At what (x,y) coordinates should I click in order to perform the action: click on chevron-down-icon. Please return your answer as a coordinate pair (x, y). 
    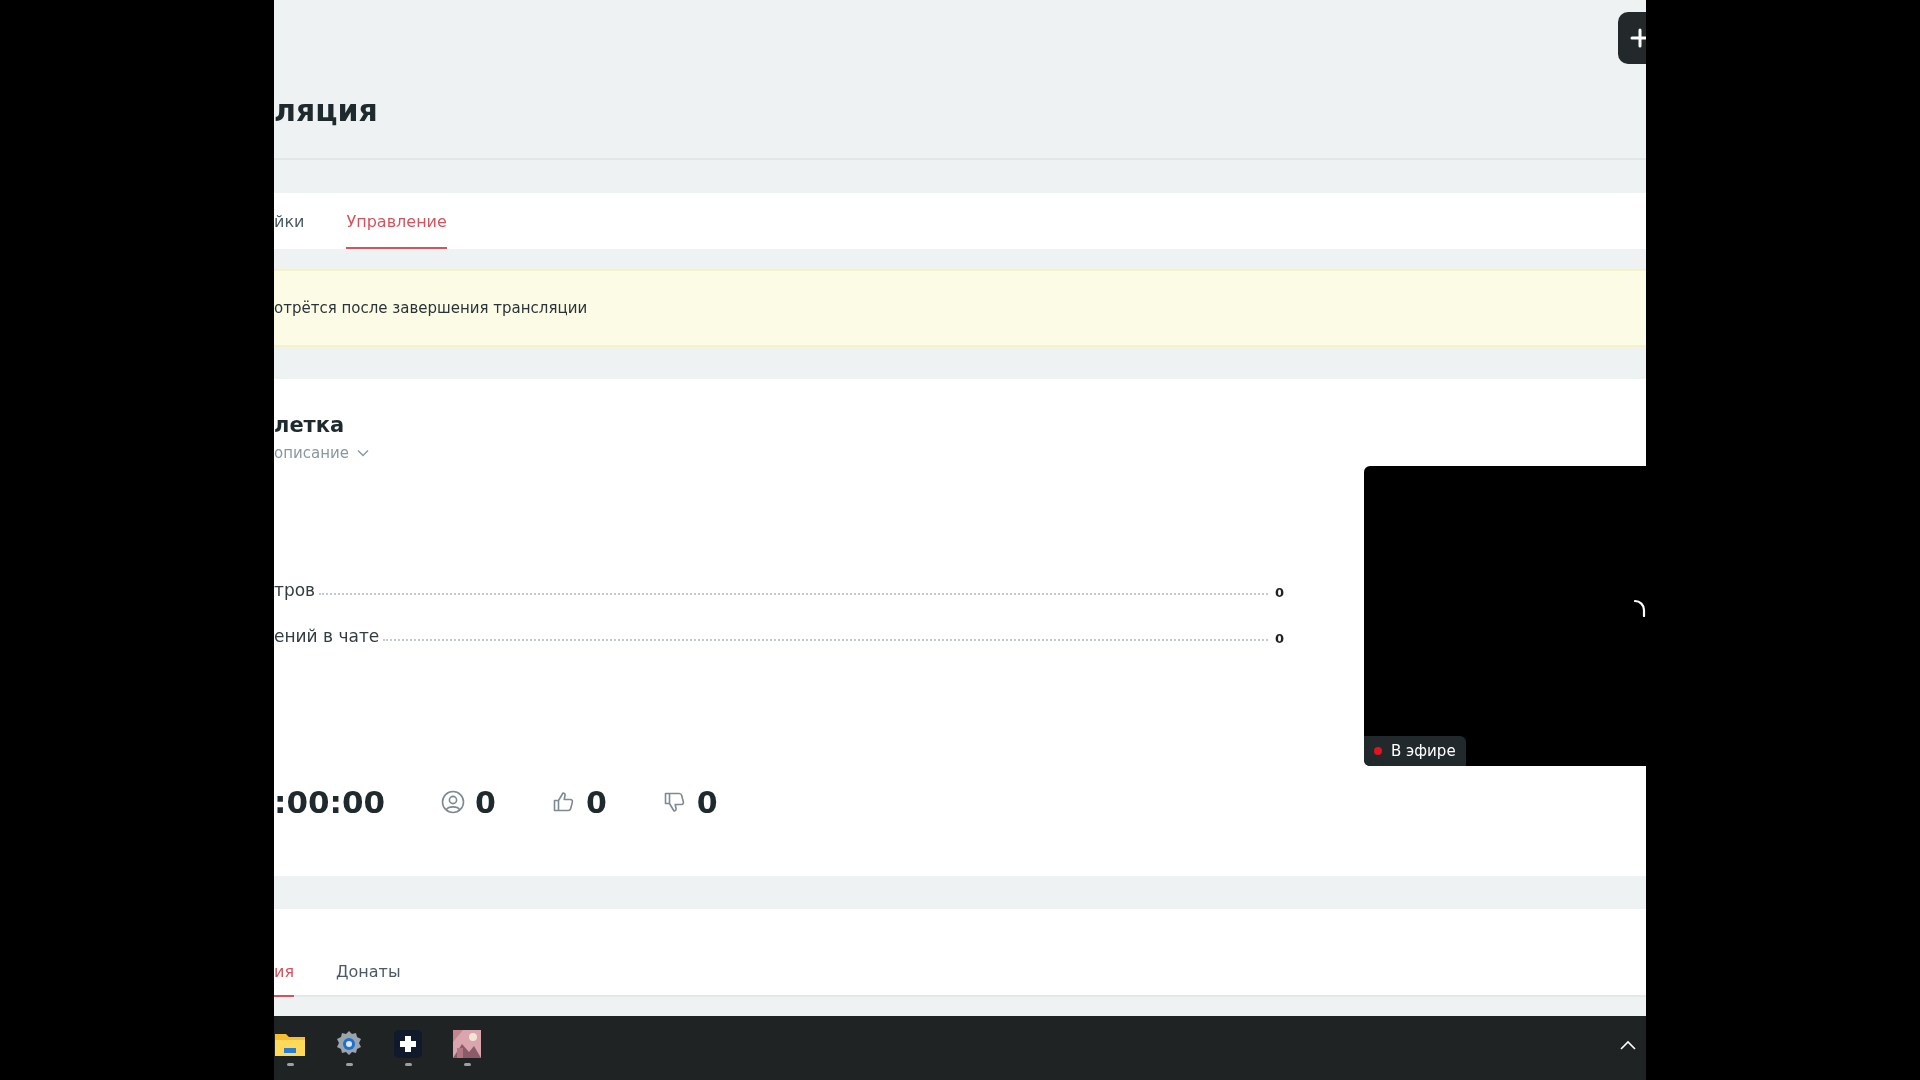
    Looking at the image, I should click on (362, 453).